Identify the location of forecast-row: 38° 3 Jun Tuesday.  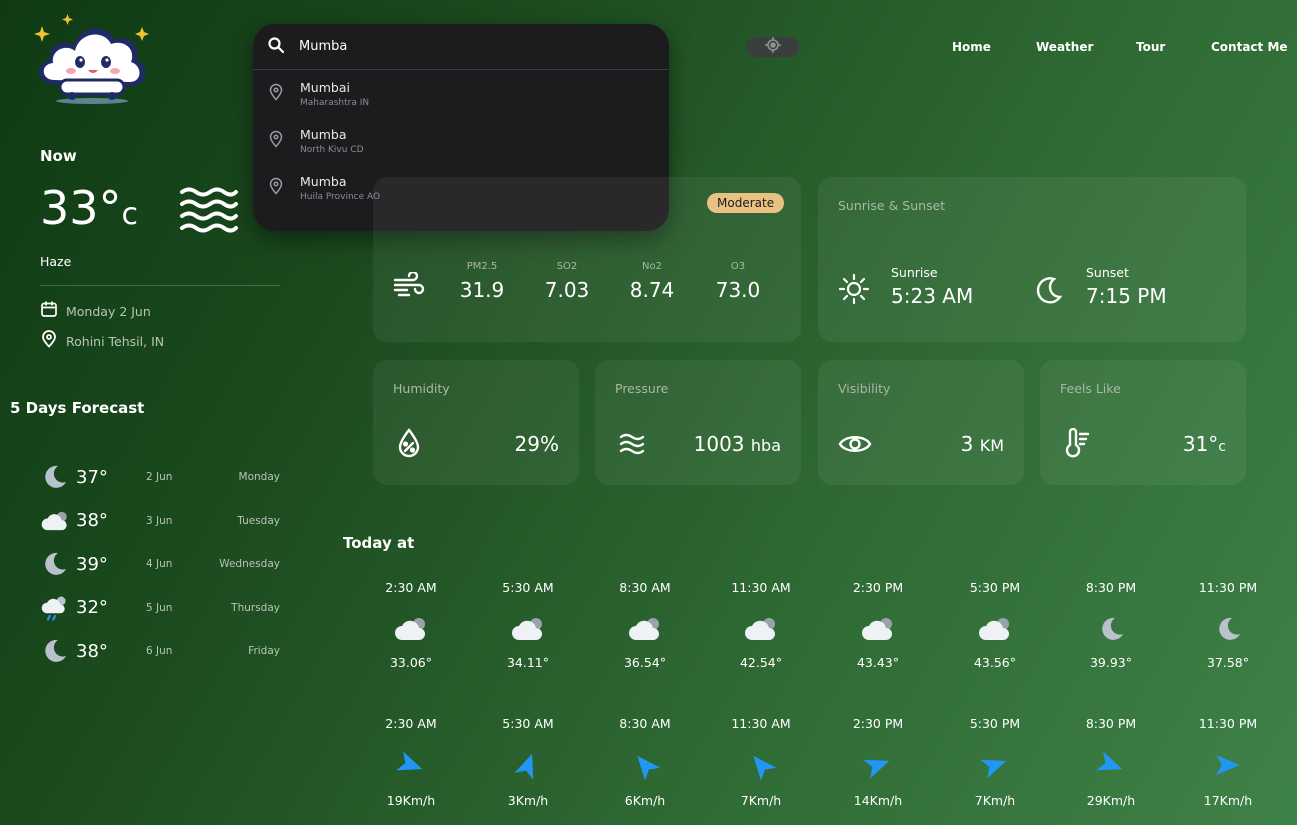
(160, 521).